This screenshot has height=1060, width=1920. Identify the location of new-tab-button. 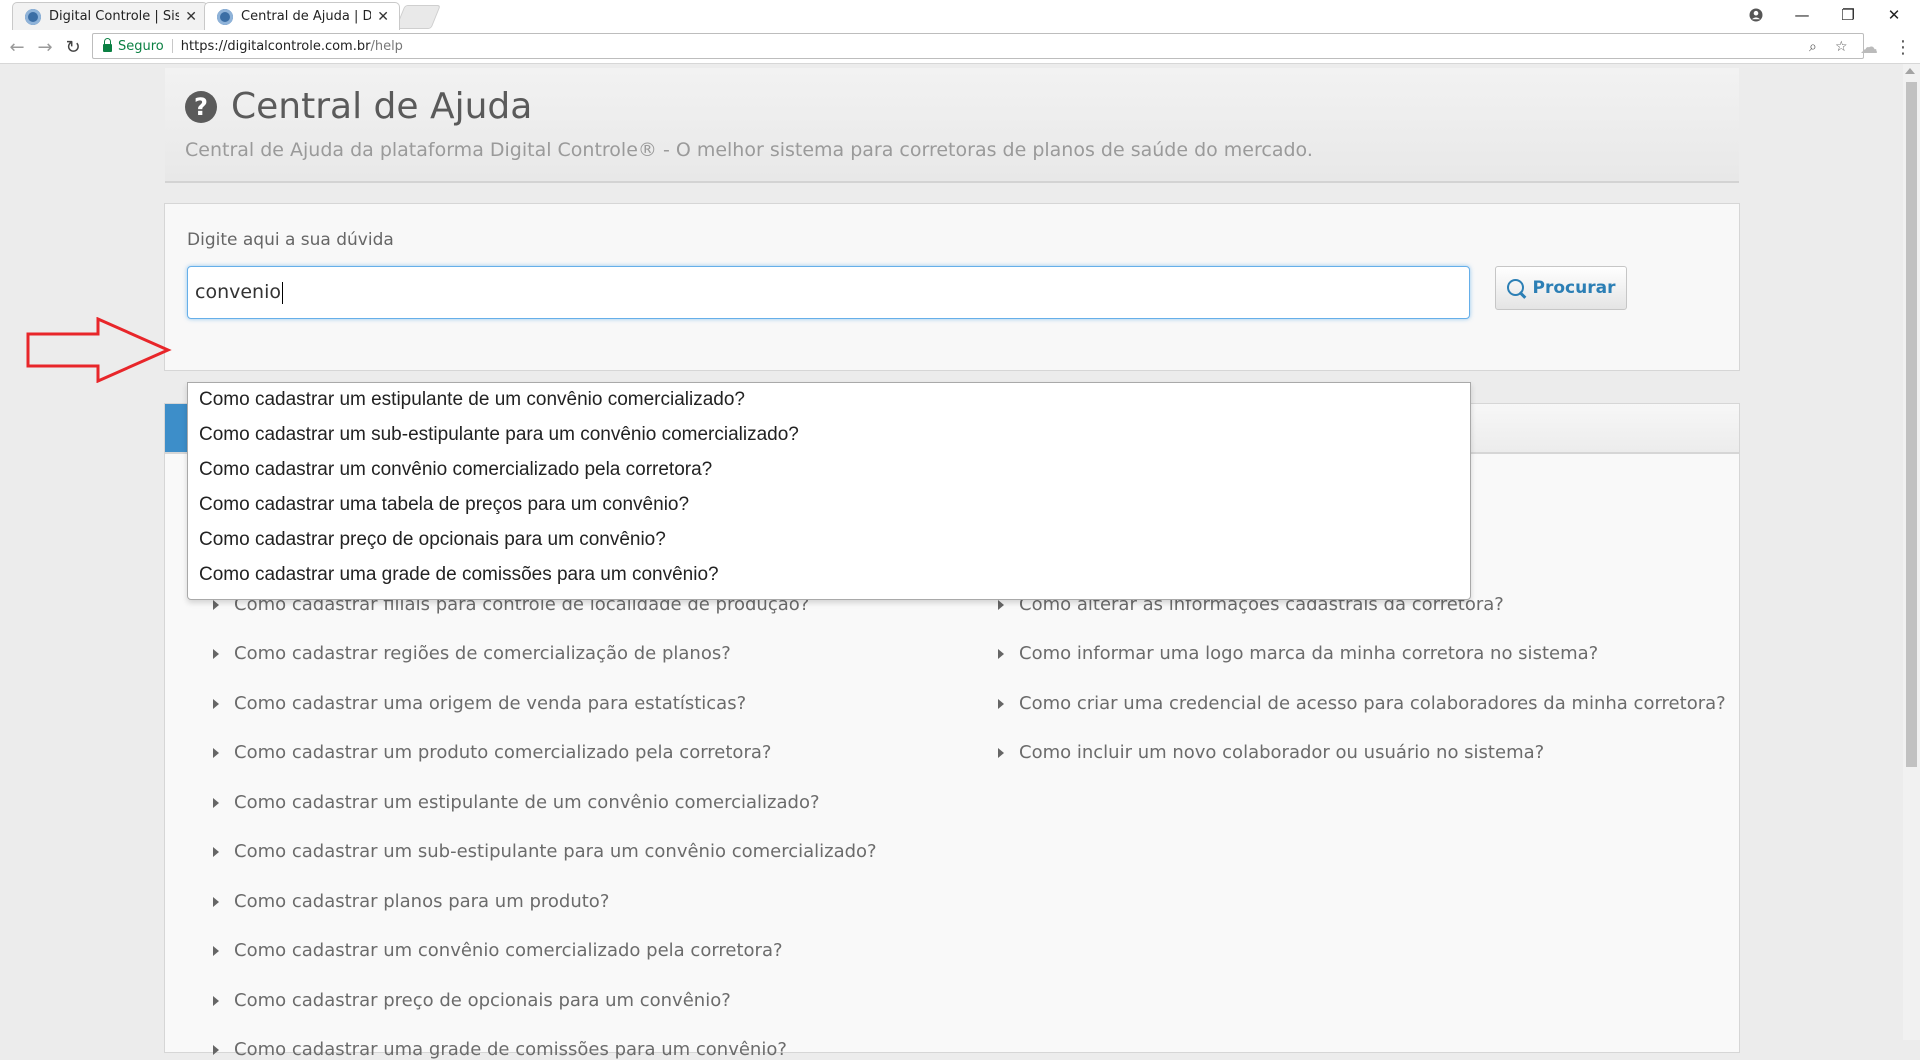
(418, 17).